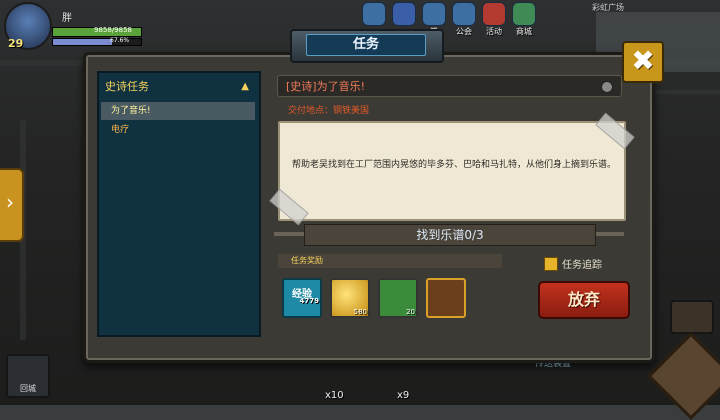 The width and height of the screenshot is (720, 420). I want to click on help-icon: 常, so click(434, 19).